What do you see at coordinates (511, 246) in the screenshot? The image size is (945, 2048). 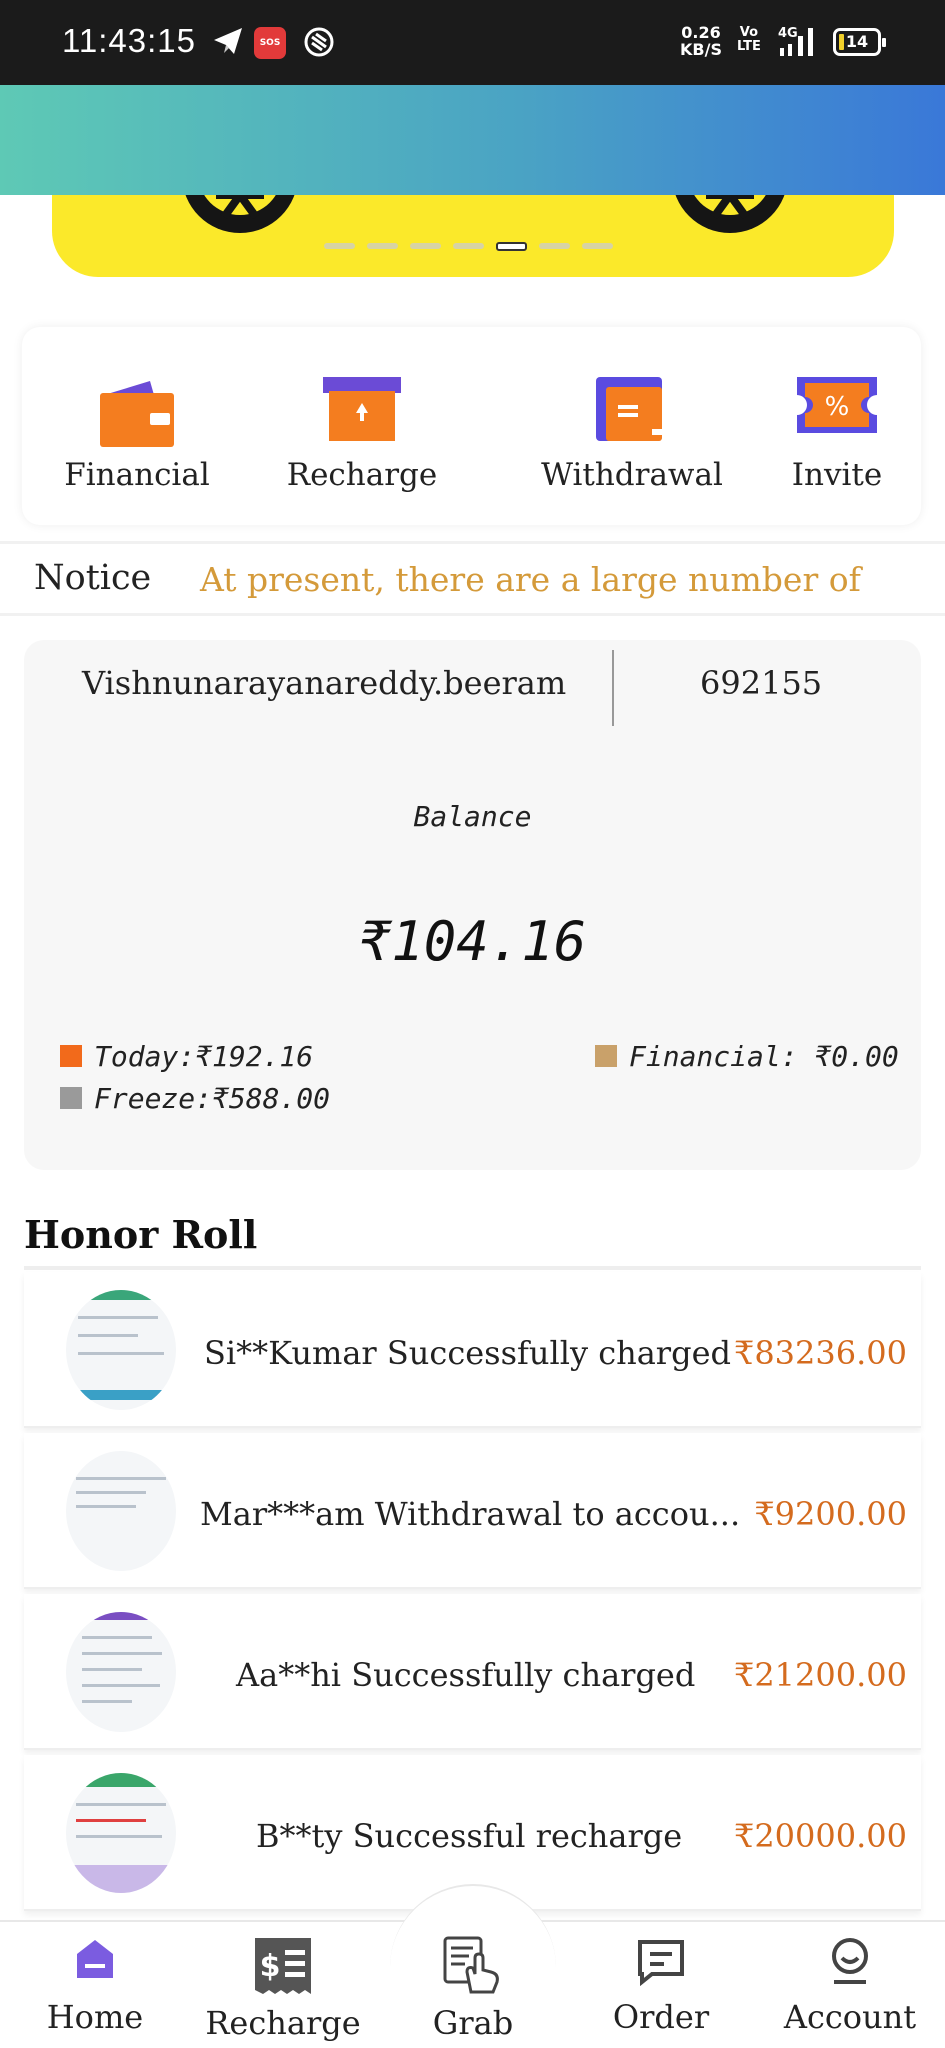 I see `carousel-dot-active` at bounding box center [511, 246].